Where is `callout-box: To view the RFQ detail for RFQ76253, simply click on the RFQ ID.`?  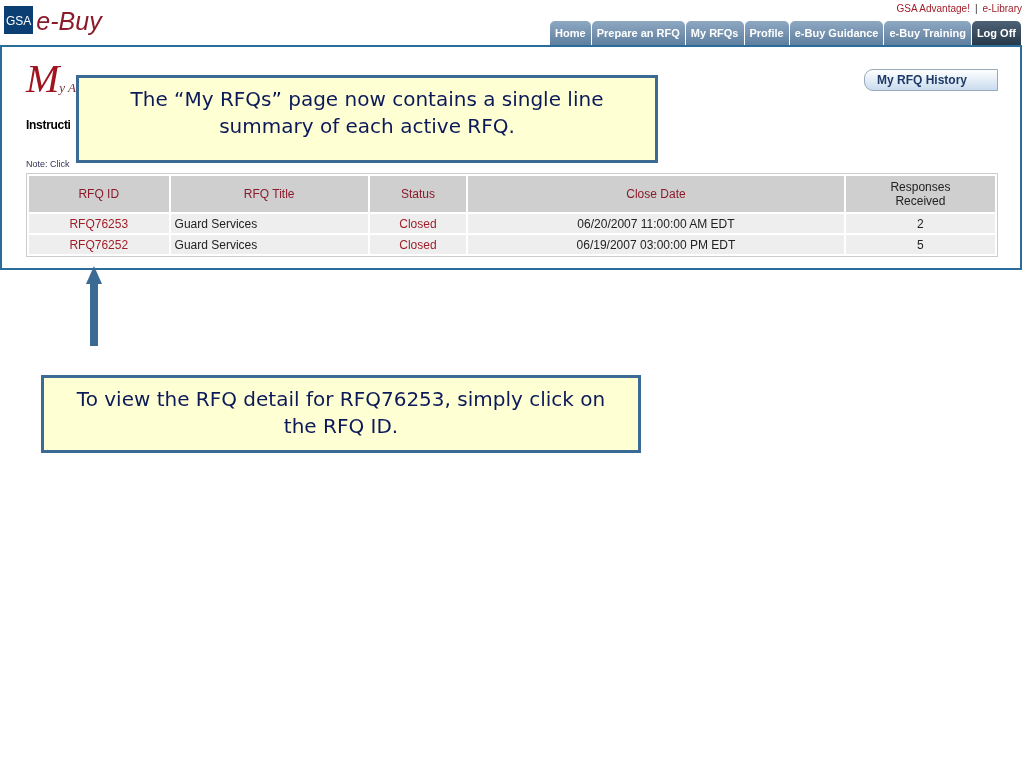 callout-box: To view the RFQ detail for RFQ76253, simply click on the RFQ ID. is located at coordinates (341, 414).